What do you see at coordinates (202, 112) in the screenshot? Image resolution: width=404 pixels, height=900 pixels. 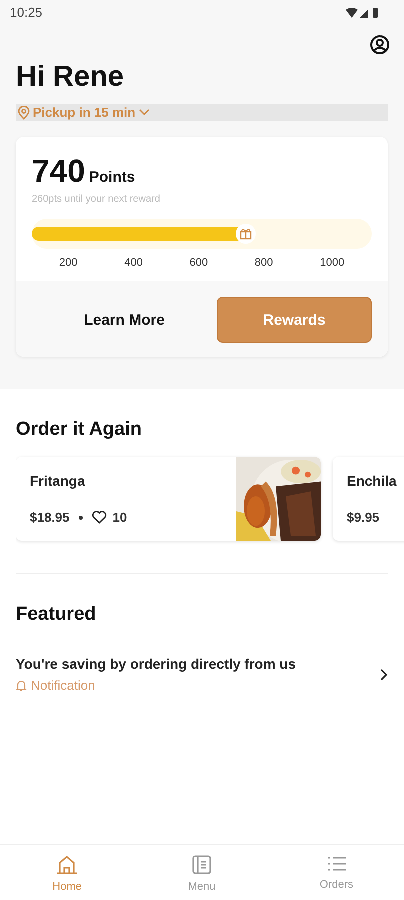 I see `pickup-selector: Pickup in 15 min` at bounding box center [202, 112].